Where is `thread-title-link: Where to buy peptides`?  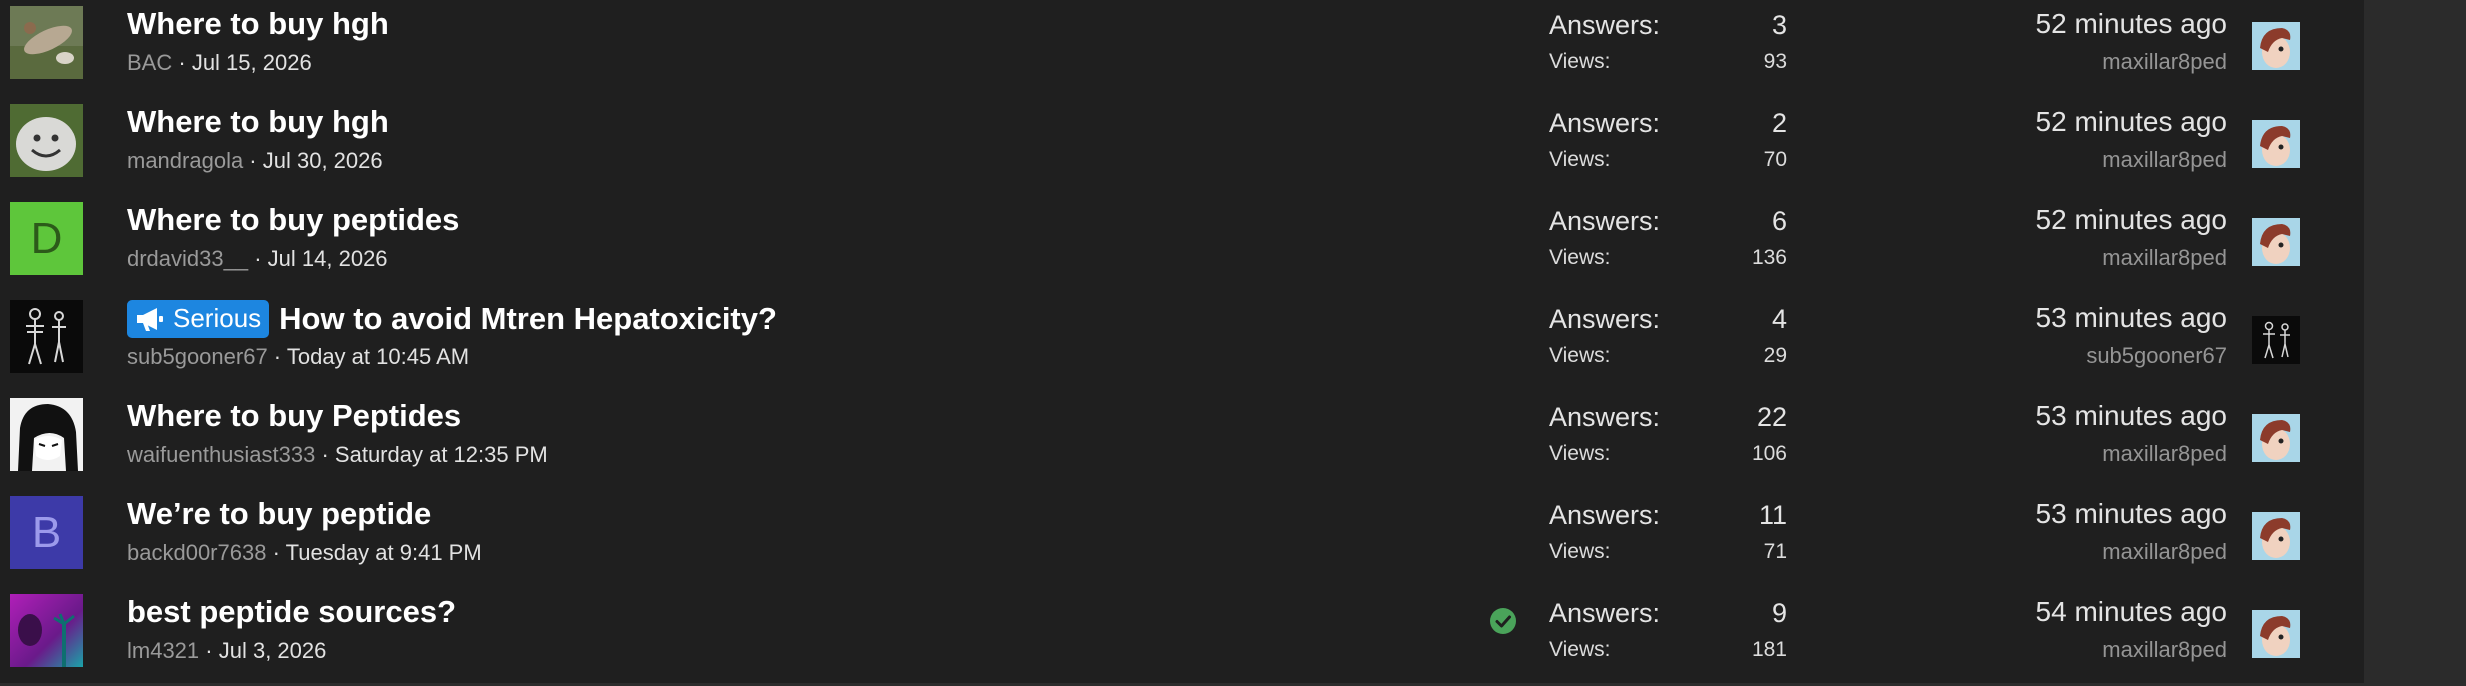 thread-title-link: Where to buy peptides is located at coordinates (293, 220).